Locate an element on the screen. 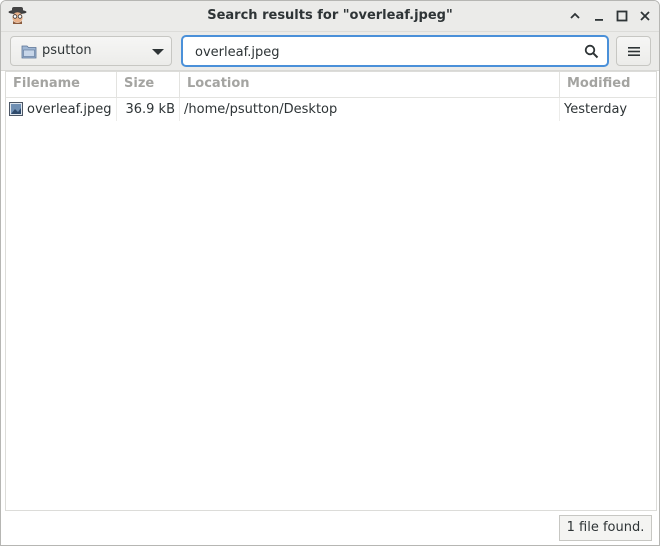 This screenshot has height=546, width=660. maximize-restore-up-icon is located at coordinates (575, 16).